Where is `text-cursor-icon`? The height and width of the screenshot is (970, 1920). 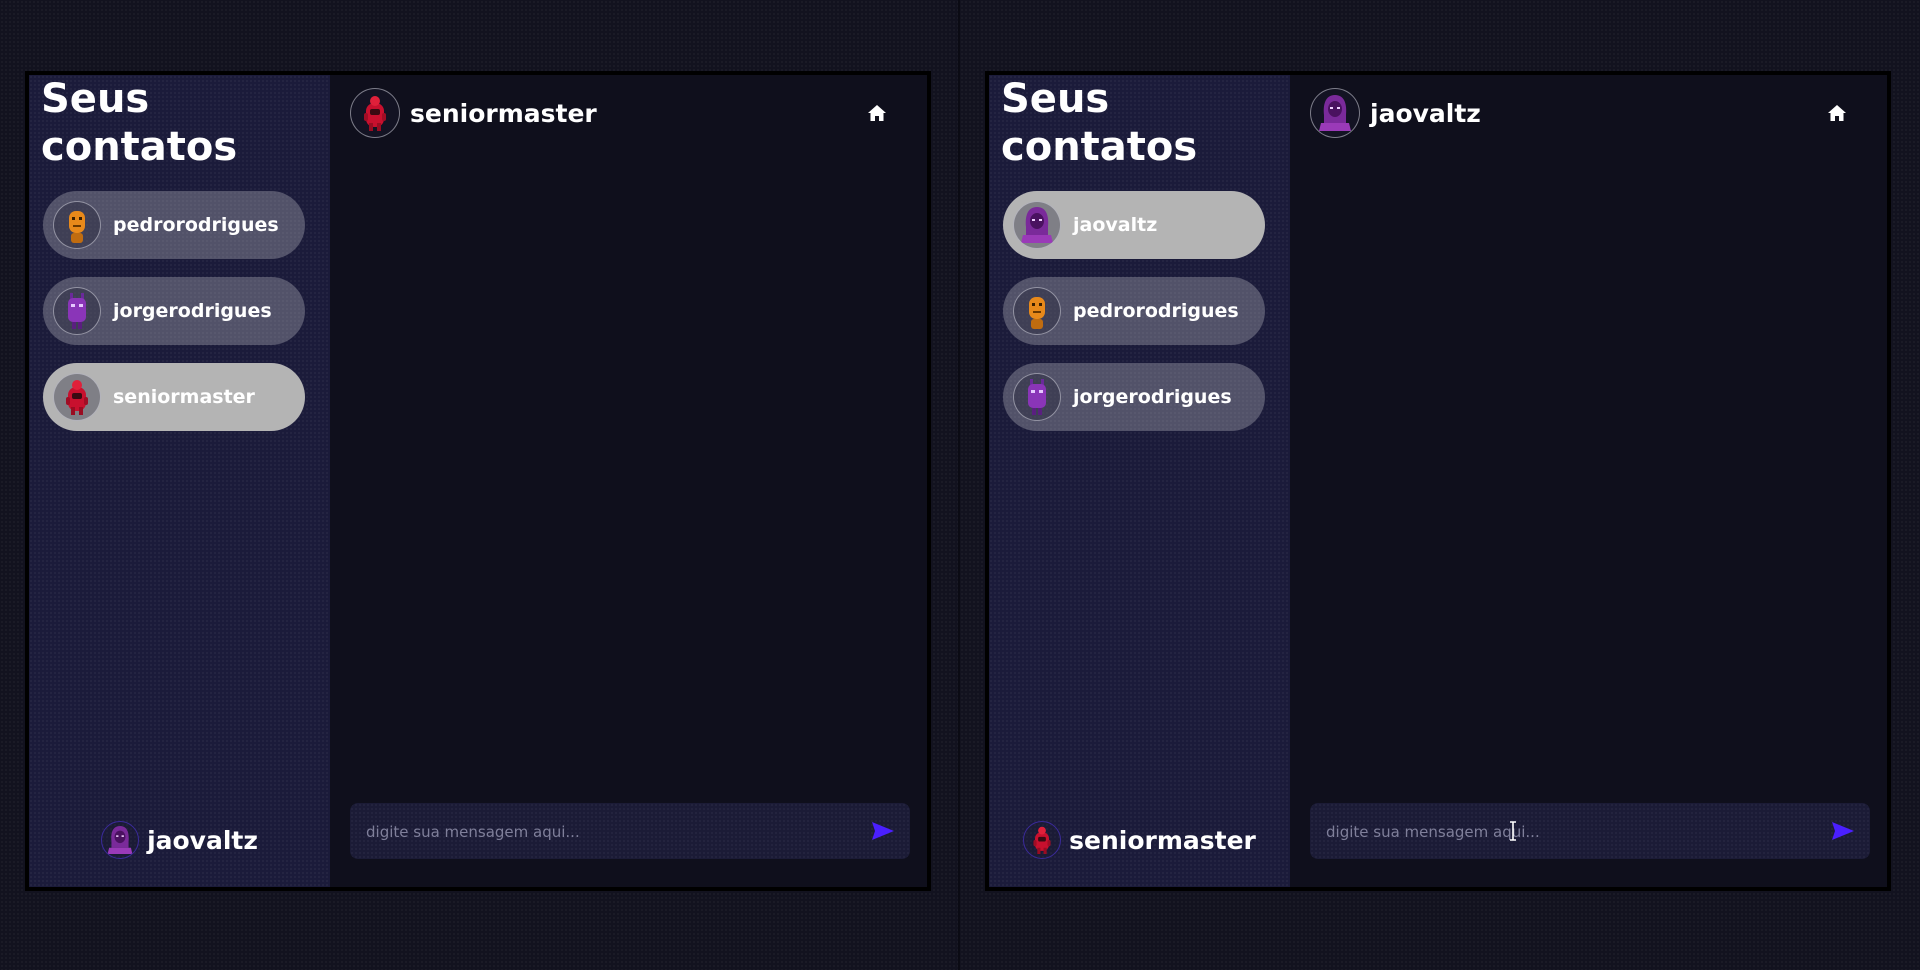 text-cursor-icon is located at coordinates (1513, 831).